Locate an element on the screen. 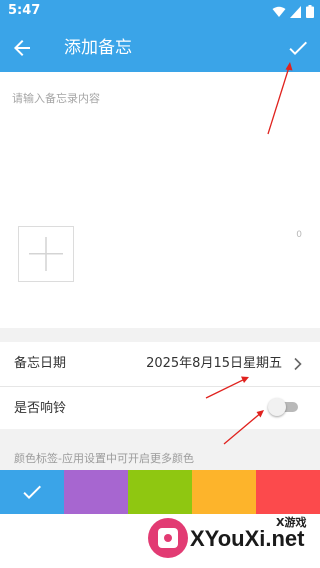 Image resolution: width=320 pixels, height=568 pixels. swatch-orange is located at coordinates (224, 492).